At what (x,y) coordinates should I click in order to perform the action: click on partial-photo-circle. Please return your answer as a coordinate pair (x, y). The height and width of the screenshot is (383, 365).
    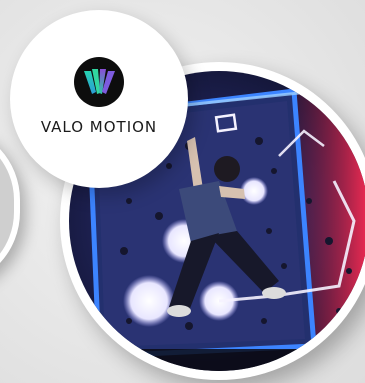
    Looking at the image, I should click on (10, 206).